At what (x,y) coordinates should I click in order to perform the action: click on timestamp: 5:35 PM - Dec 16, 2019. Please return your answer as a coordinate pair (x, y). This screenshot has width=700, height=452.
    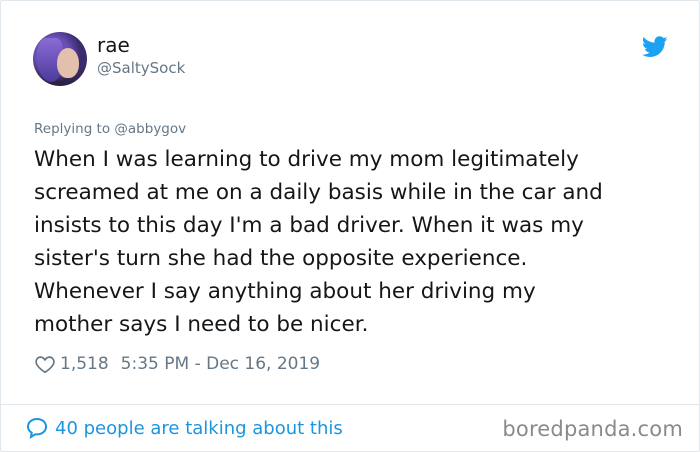
    Looking at the image, I should click on (220, 364).